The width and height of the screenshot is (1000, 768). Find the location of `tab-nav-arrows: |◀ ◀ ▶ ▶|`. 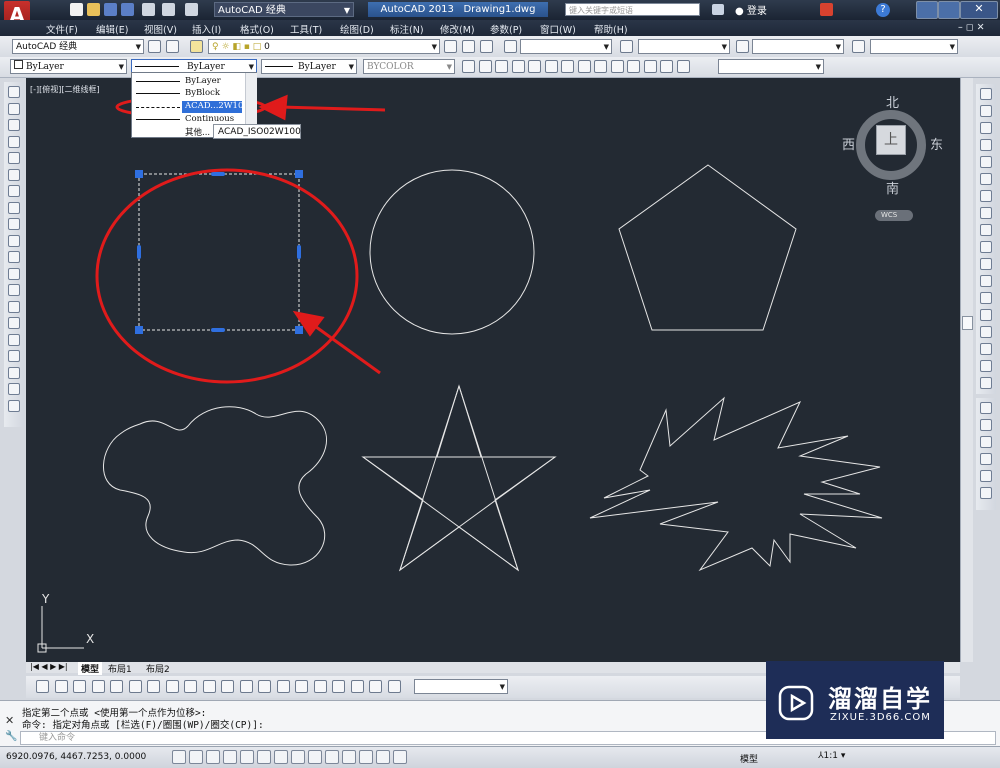

tab-nav-arrows: |◀ ◀ ▶ ▶| is located at coordinates (49, 666).